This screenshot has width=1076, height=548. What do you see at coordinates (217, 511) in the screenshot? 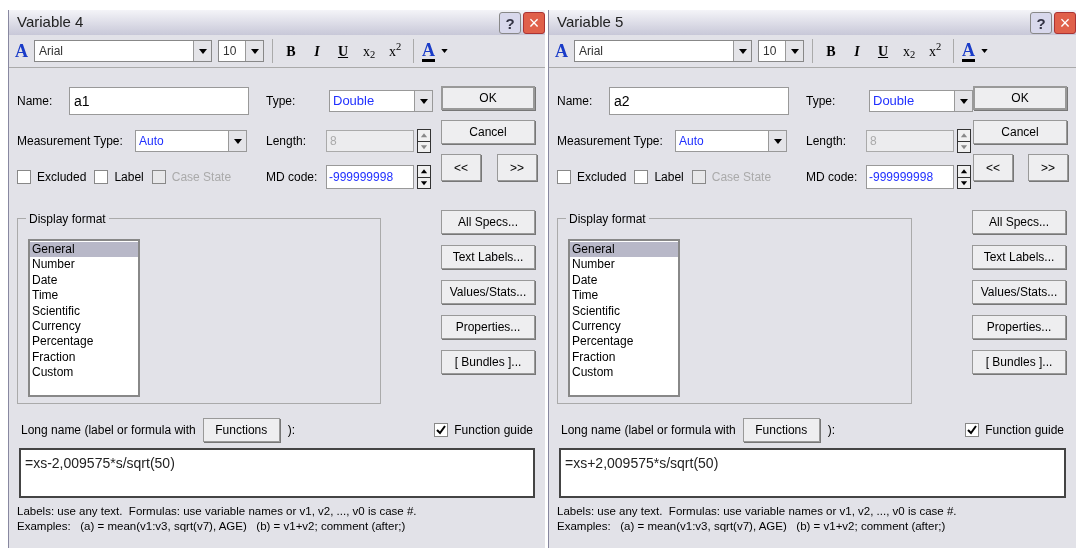
I see `help-text: Labels: use any text. Formulas: use variable names or v1, v2, ..., v0 is case #.` at bounding box center [217, 511].